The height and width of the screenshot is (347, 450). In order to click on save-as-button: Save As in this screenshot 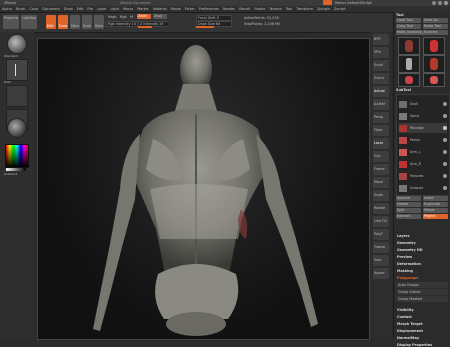, I will do `click(435, 20)`.